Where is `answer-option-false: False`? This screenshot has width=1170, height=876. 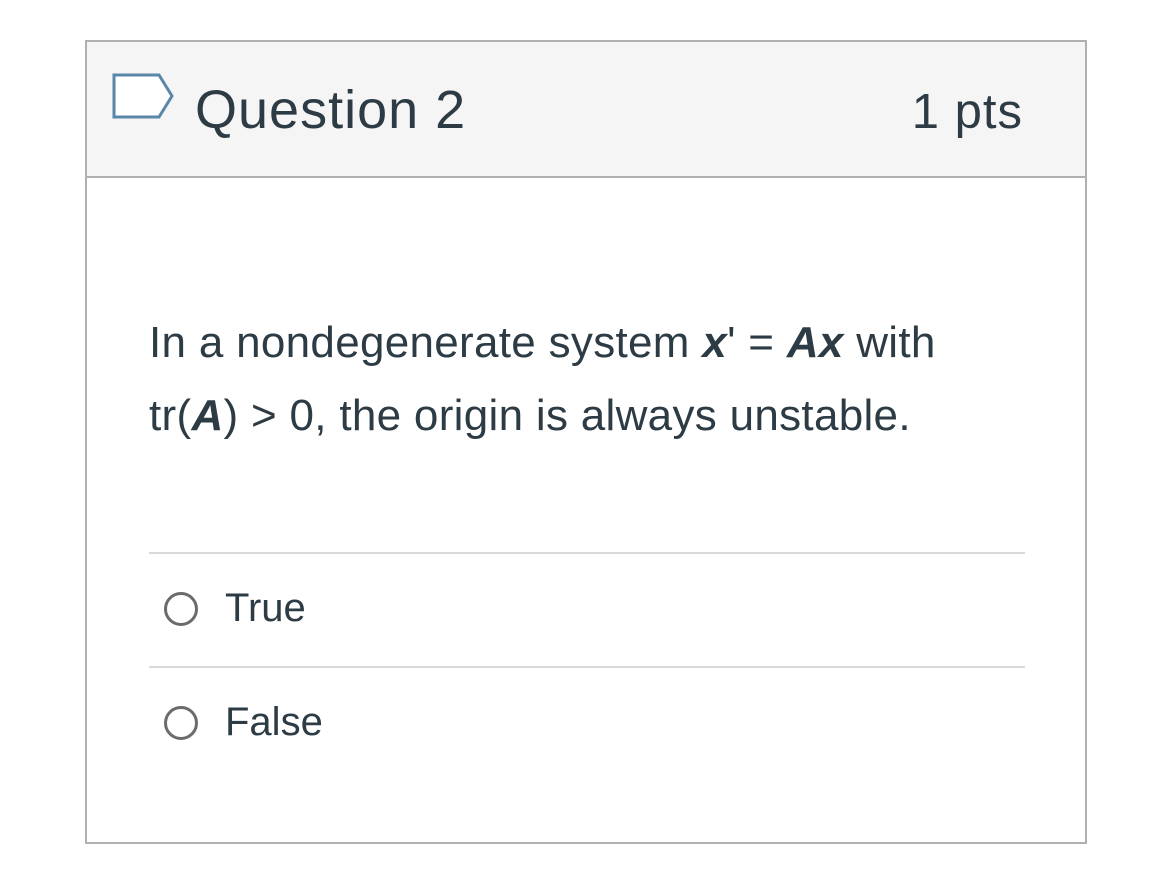 answer-option-false: False is located at coordinates (587, 723).